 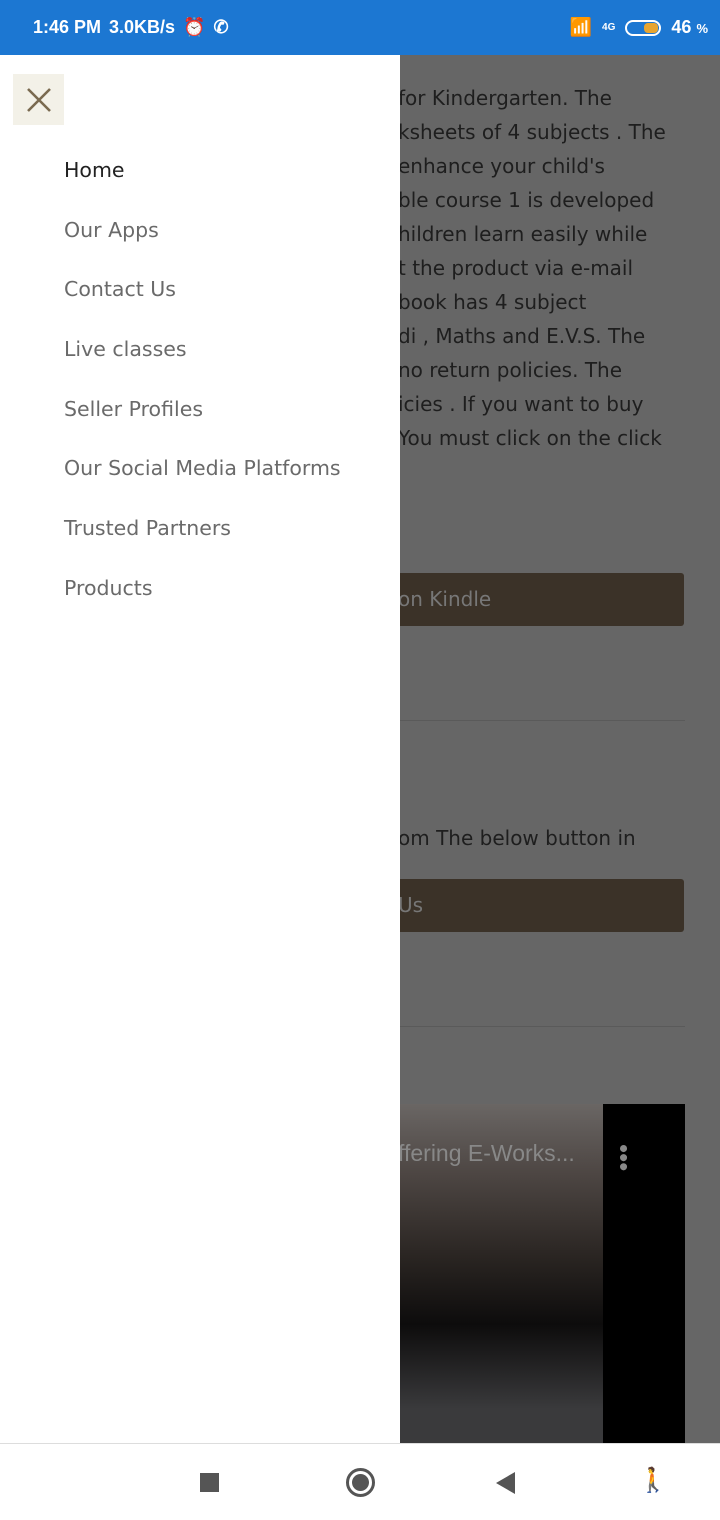 I want to click on menu-item-products: Products, so click(x=202, y=606).